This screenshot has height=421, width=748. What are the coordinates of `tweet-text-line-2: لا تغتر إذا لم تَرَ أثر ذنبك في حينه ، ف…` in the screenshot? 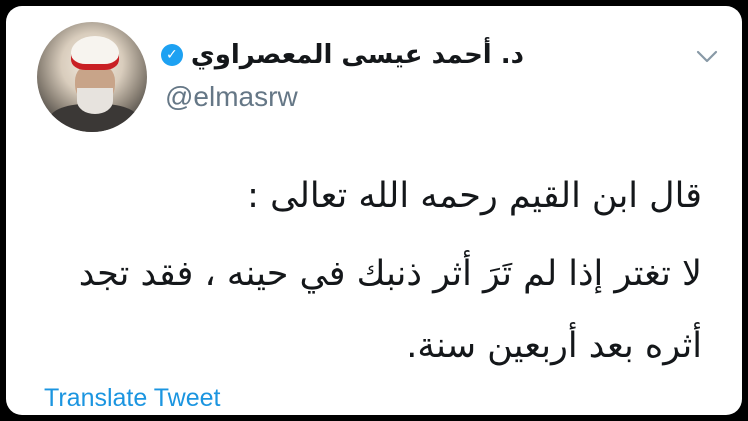 It's located at (390, 274).